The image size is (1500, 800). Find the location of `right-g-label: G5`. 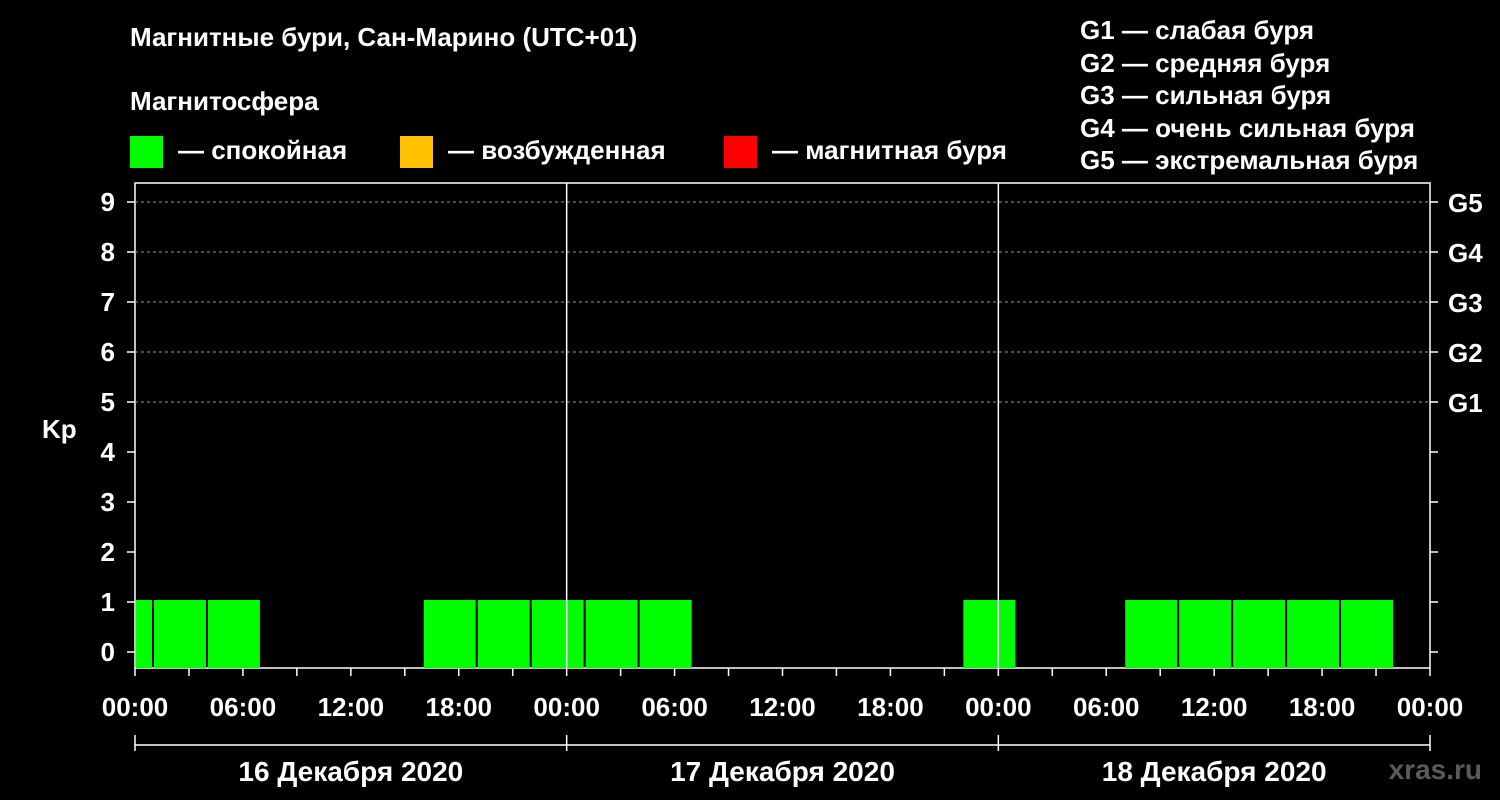

right-g-label: G5 is located at coordinates (1465, 203).